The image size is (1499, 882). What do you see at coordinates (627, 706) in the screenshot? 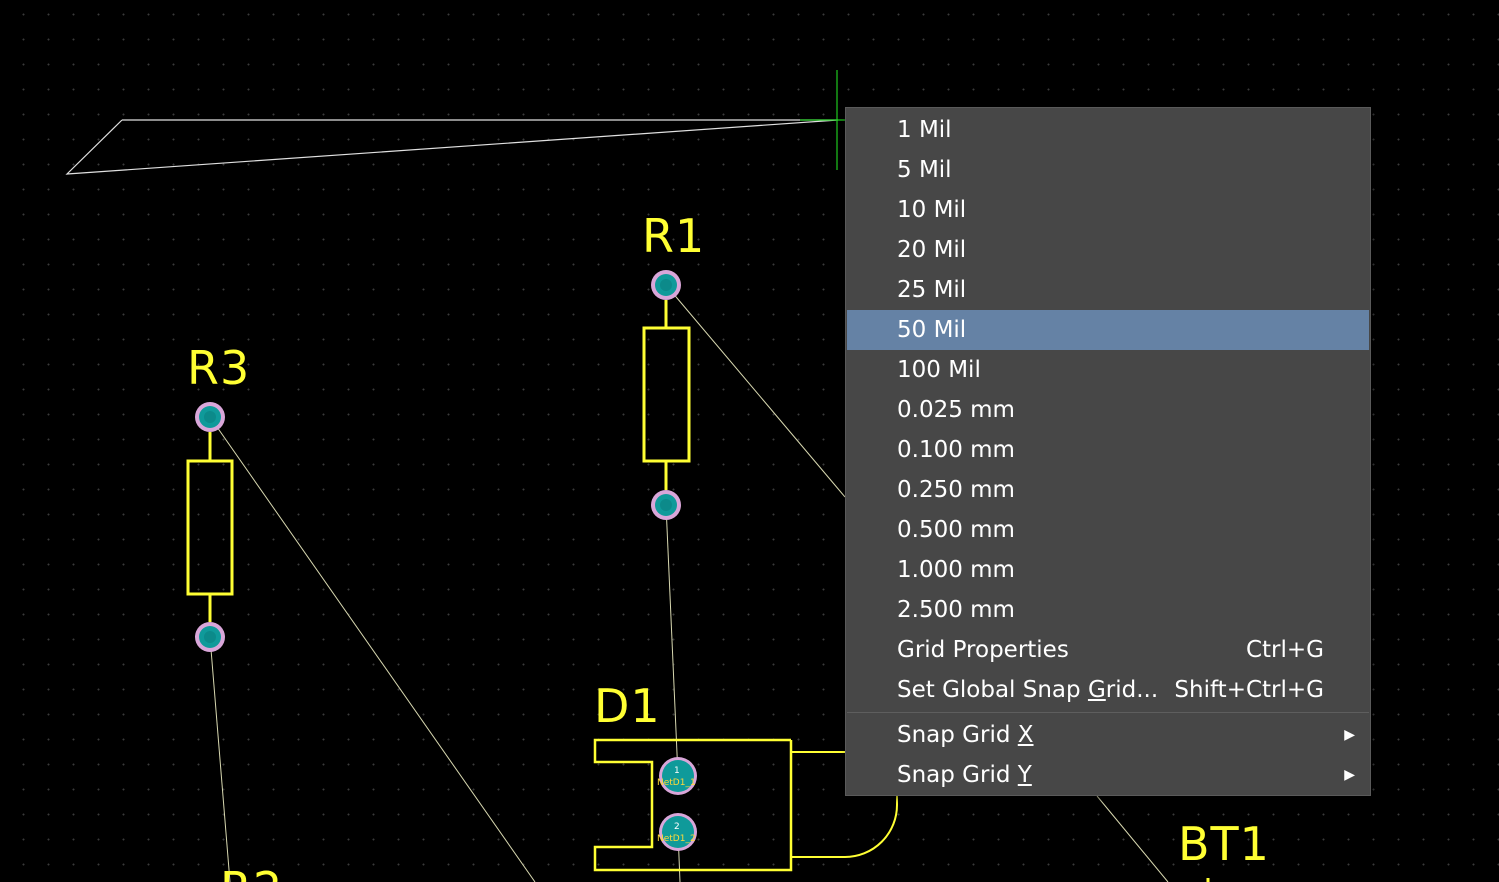
I see `ref-d1: D1` at bounding box center [627, 706].